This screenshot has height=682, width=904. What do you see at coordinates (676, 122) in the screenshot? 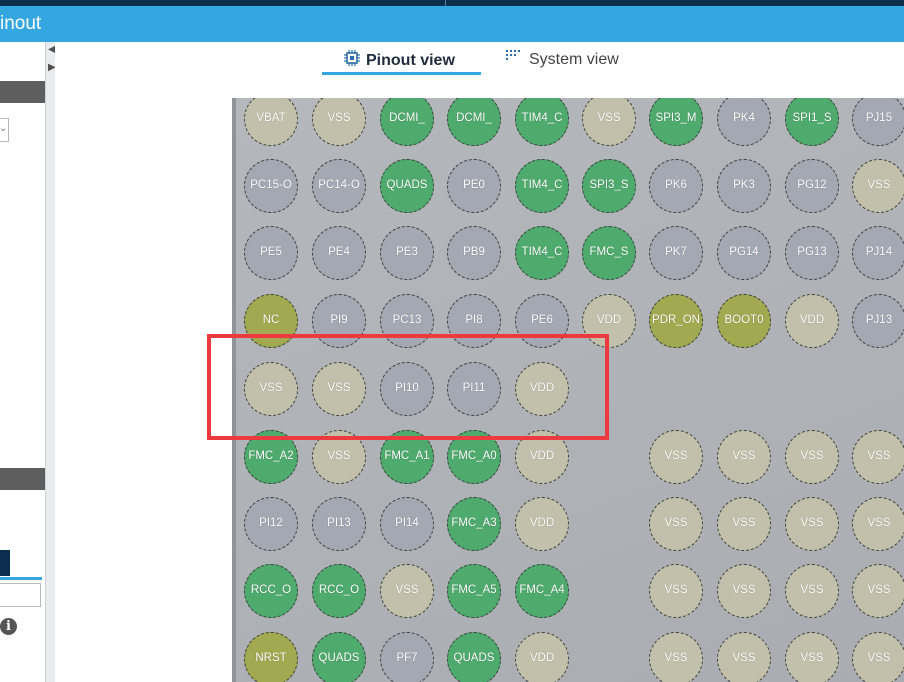
I see `pin-0-6: SPI3_M` at bounding box center [676, 122].